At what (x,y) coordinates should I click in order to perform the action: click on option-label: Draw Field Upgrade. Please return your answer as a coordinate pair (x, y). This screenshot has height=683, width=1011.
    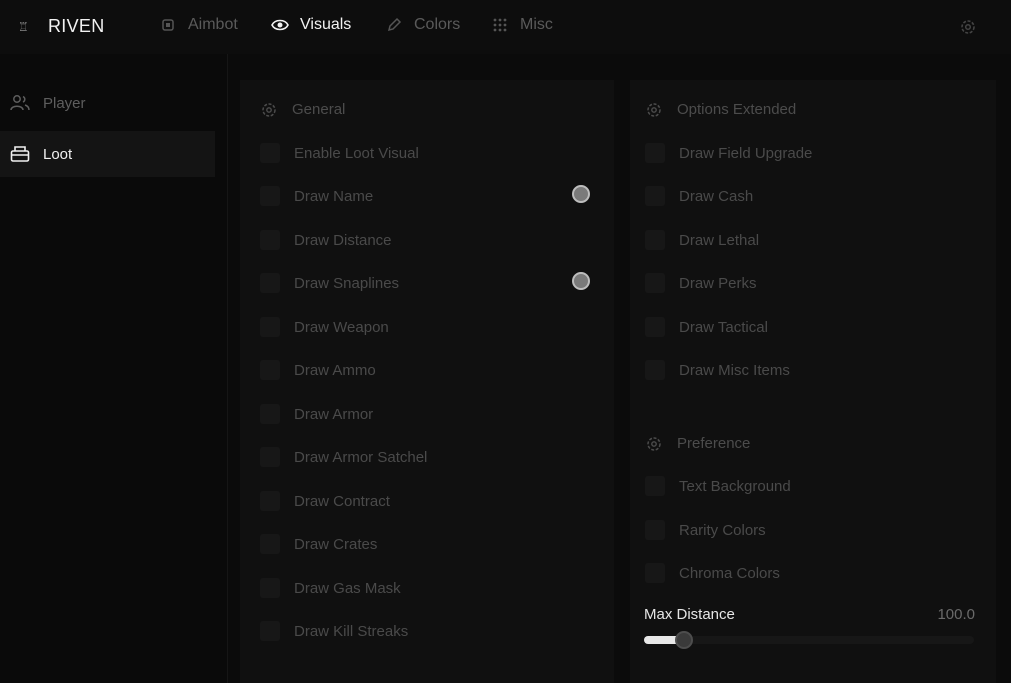
    Looking at the image, I should click on (746, 153).